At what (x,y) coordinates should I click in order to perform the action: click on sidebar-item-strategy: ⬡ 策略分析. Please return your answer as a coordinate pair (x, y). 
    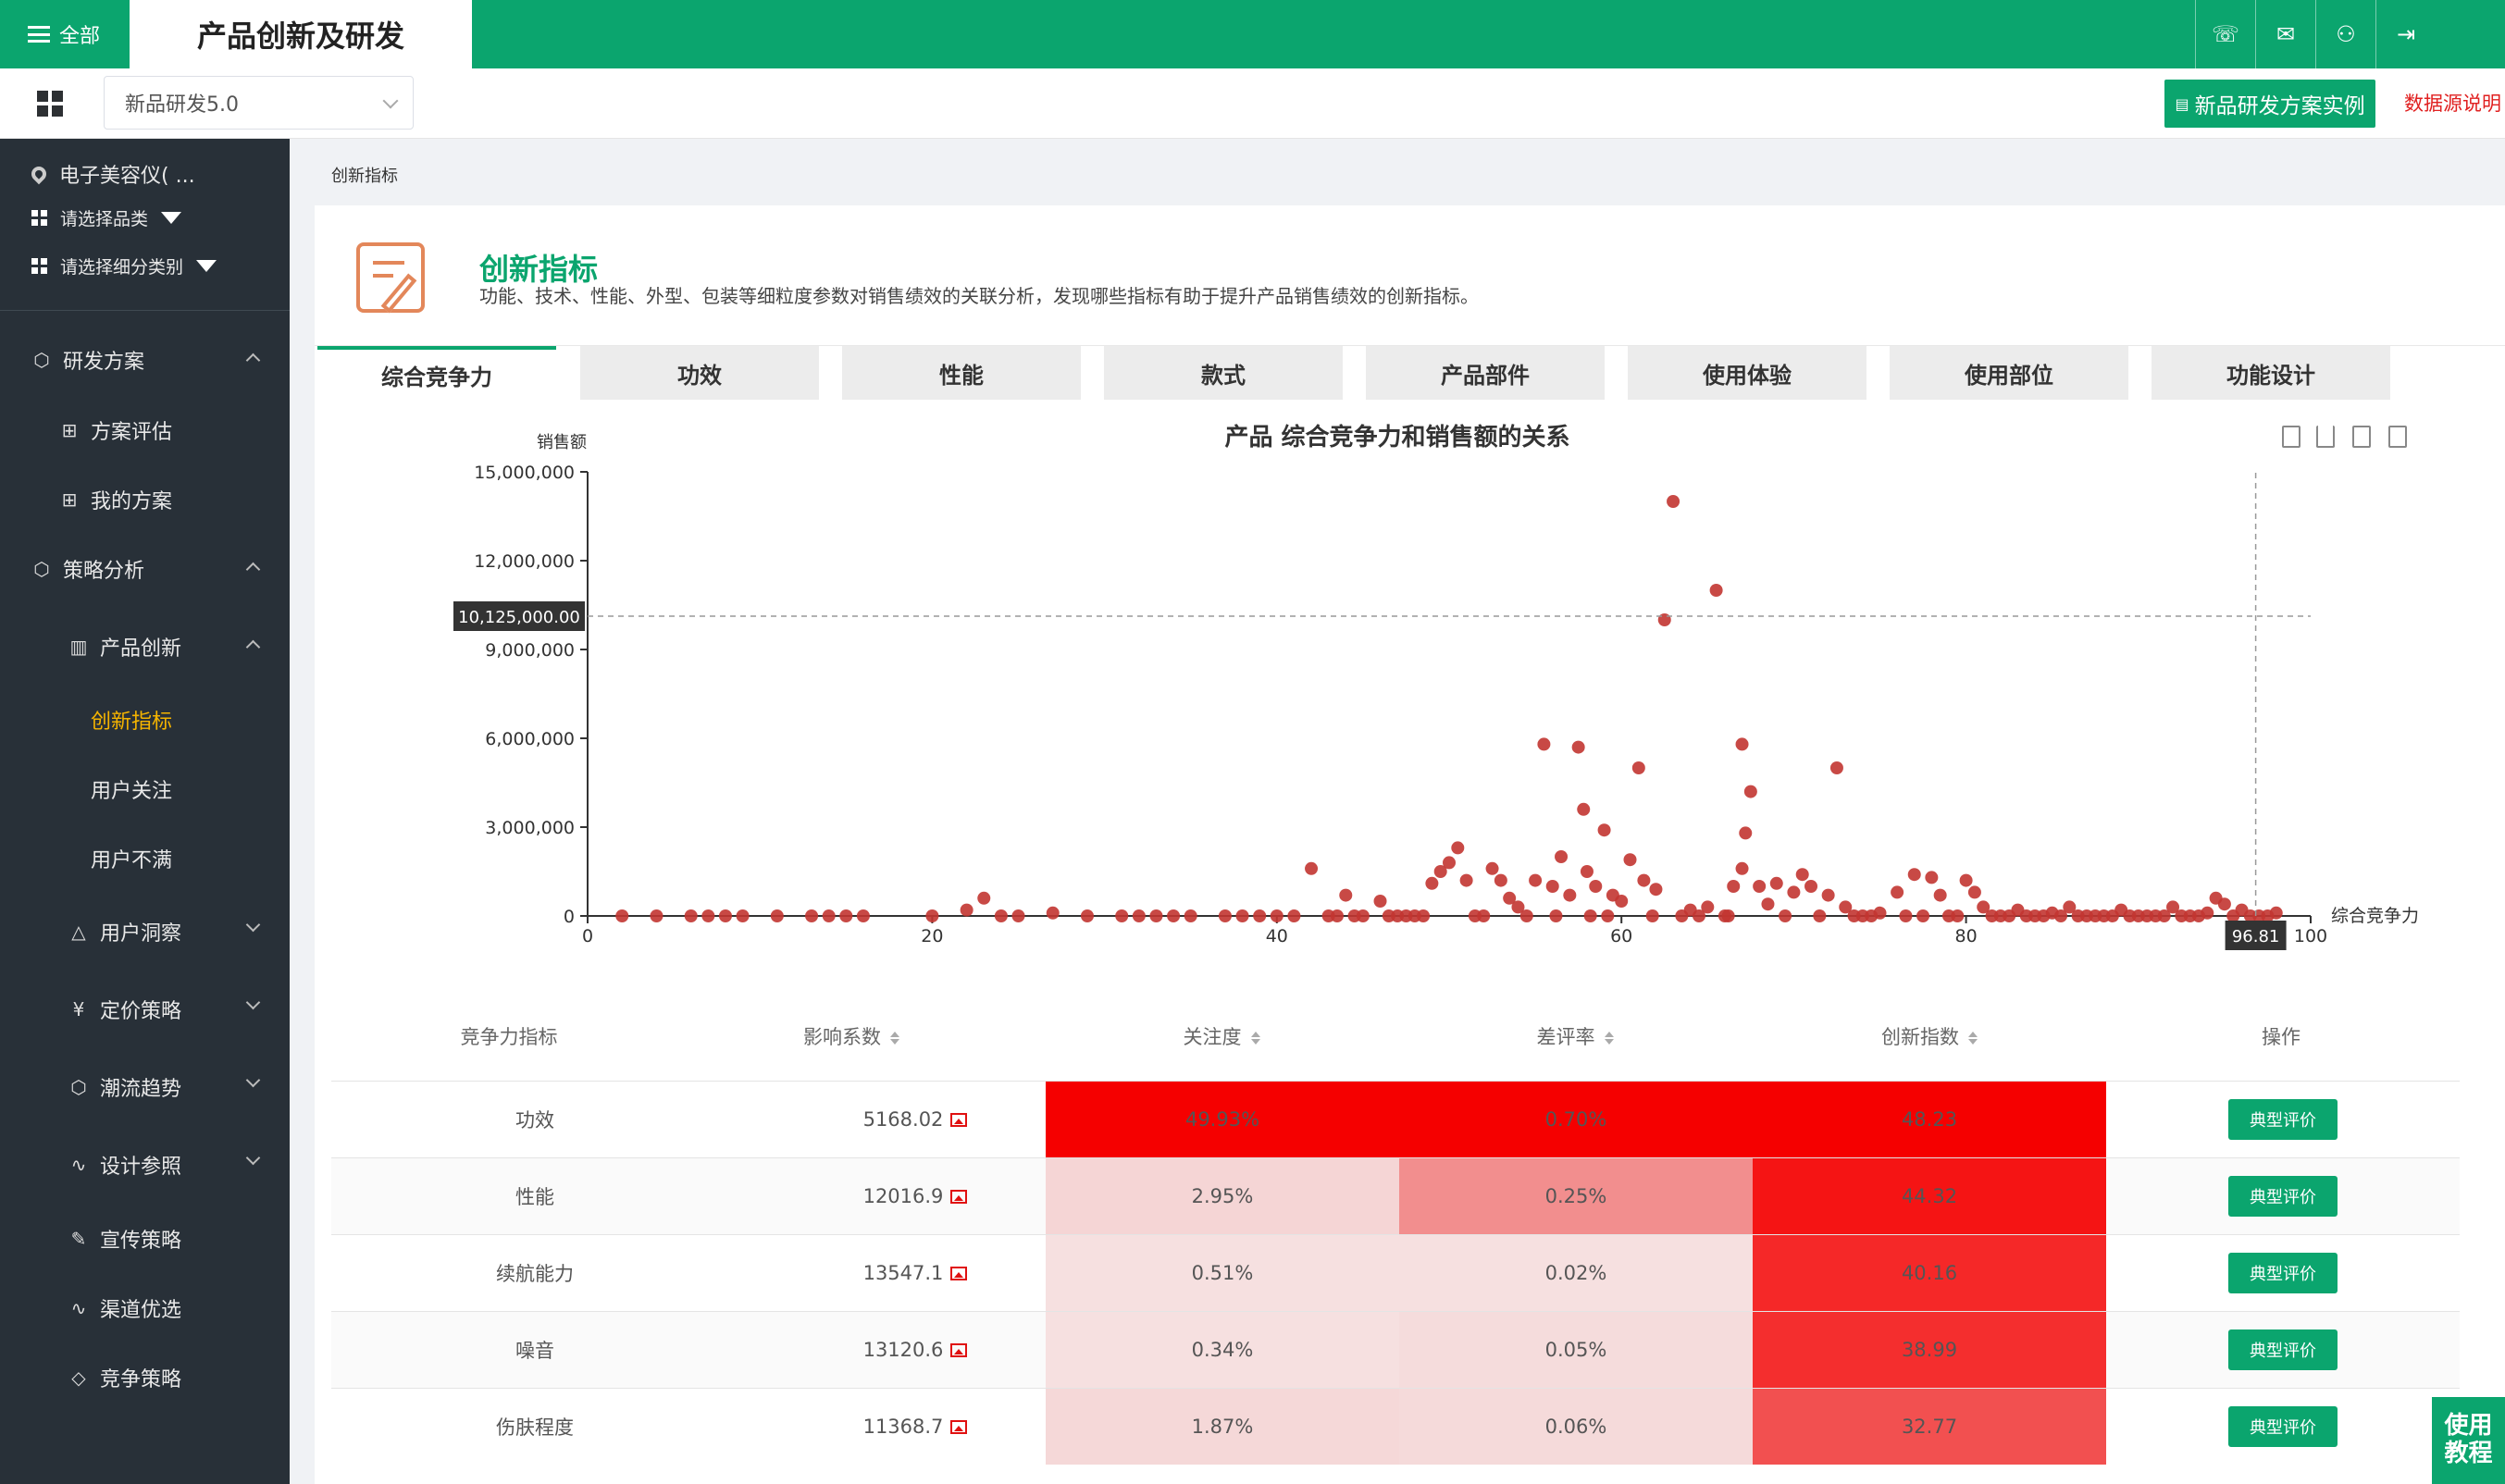
    Looking at the image, I should click on (145, 569).